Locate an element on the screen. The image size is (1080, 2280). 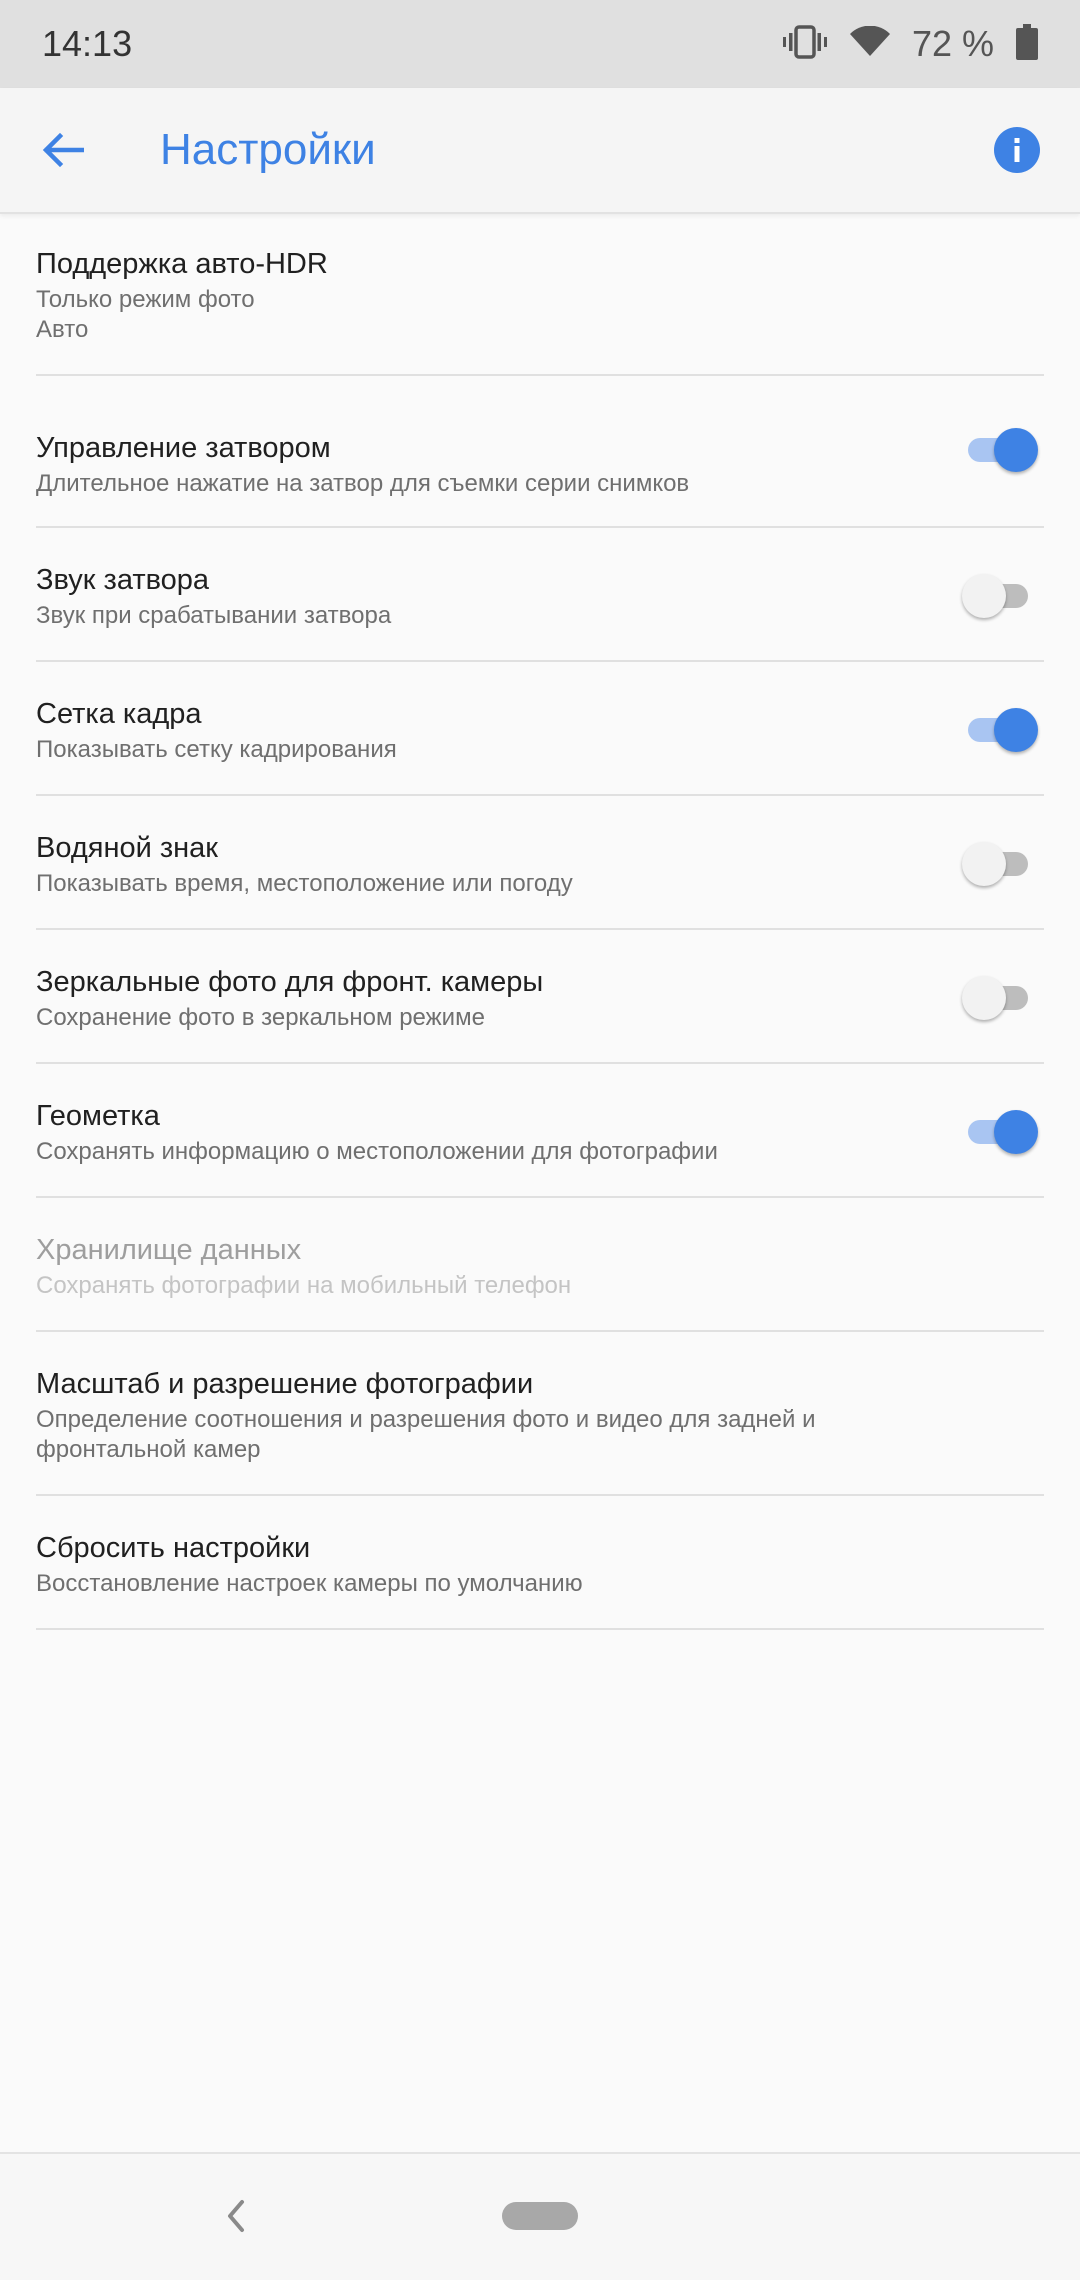
setting-title: Зеркальные фото для фронт. камеры is located at coordinates (290, 982).